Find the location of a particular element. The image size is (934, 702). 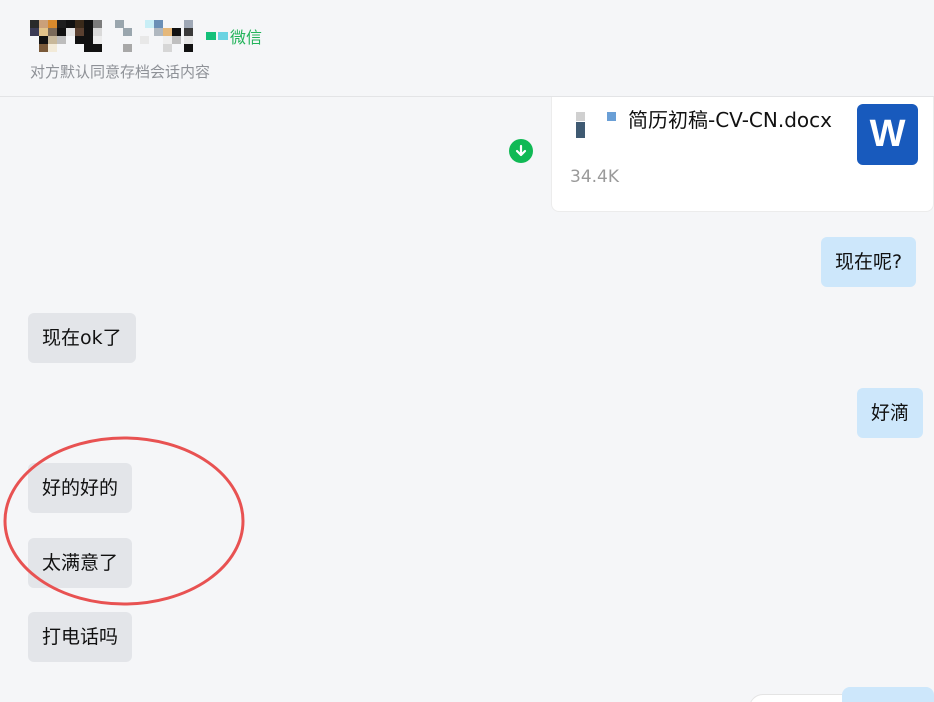

message-bubble: 现在呢? is located at coordinates (869, 262).